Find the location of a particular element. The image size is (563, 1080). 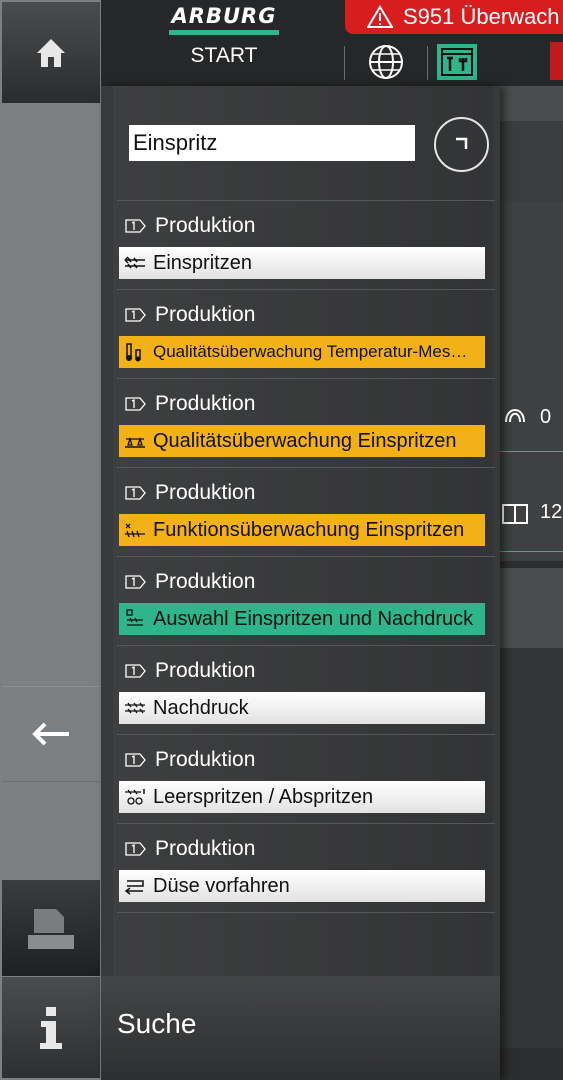

injection-icon is located at coordinates (135, 263).